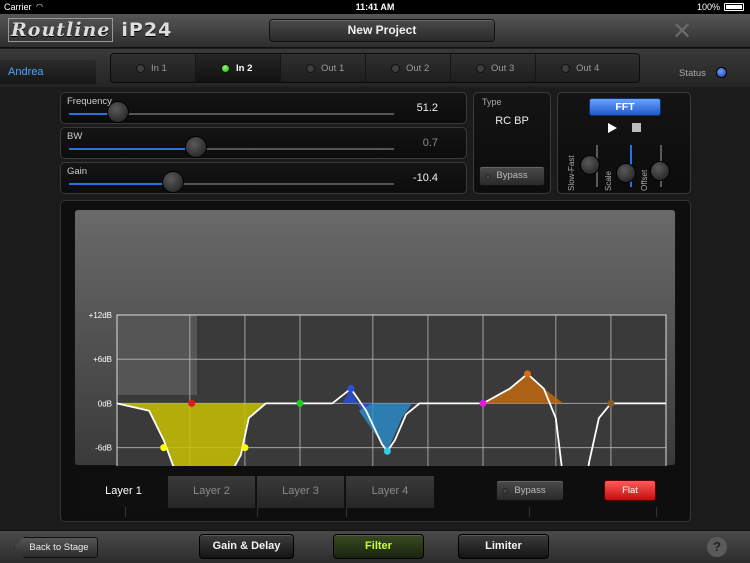 The height and width of the screenshot is (563, 750). What do you see at coordinates (157, 355) in the screenshot?
I see `plot-highlight` at bounding box center [157, 355].